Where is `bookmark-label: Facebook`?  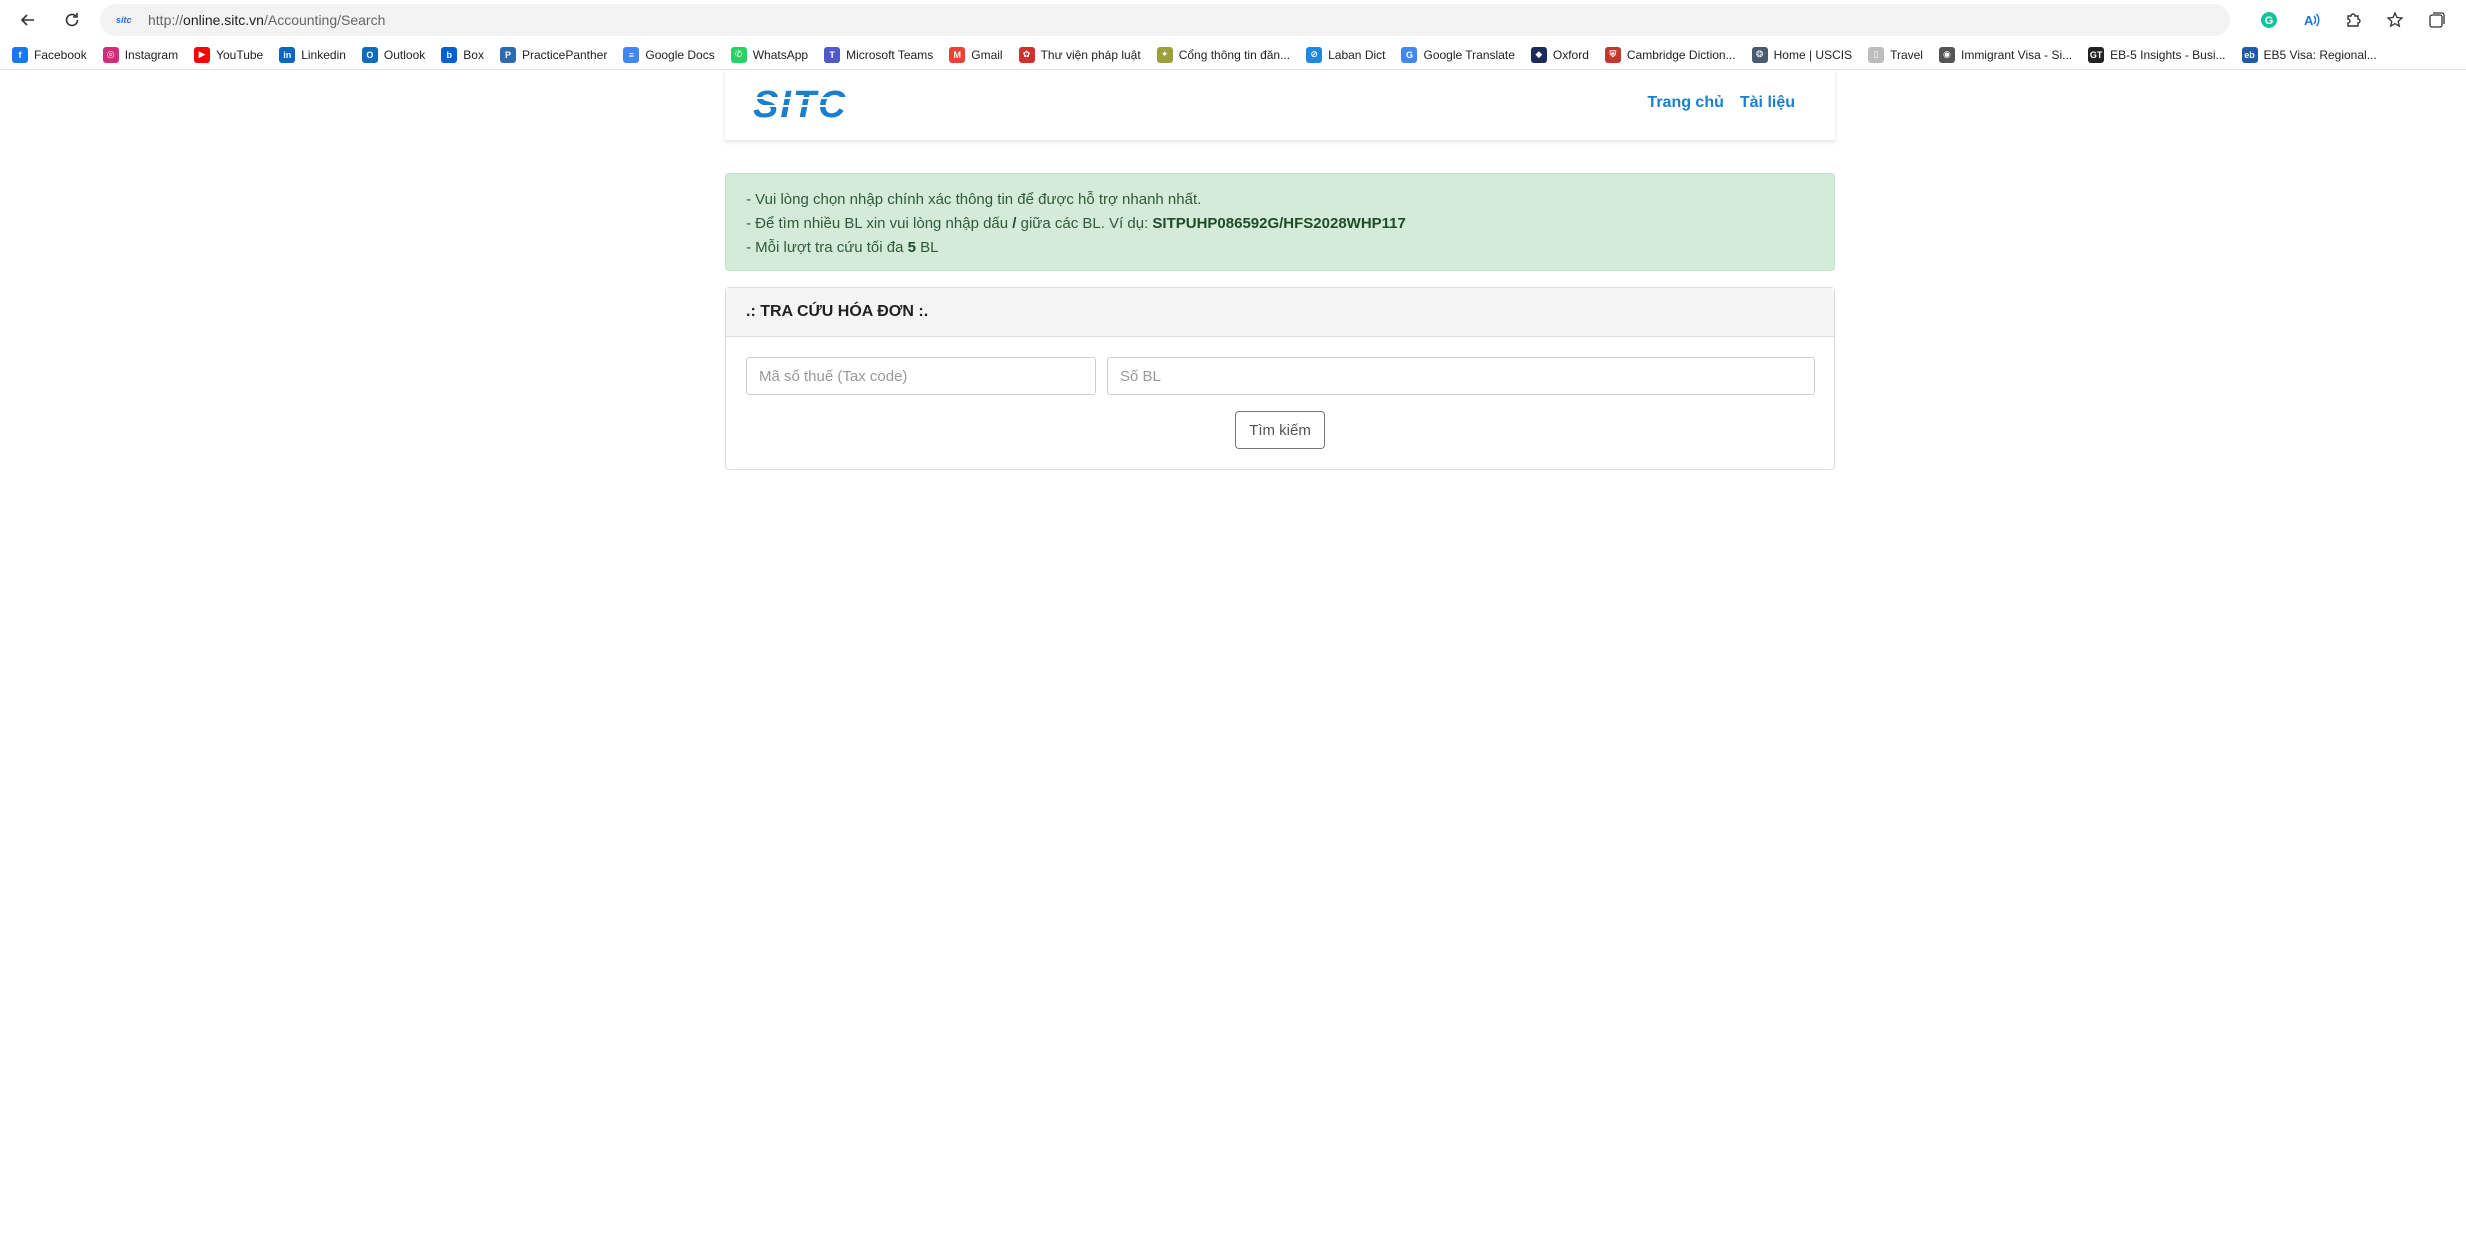 bookmark-label: Facebook is located at coordinates (60, 54).